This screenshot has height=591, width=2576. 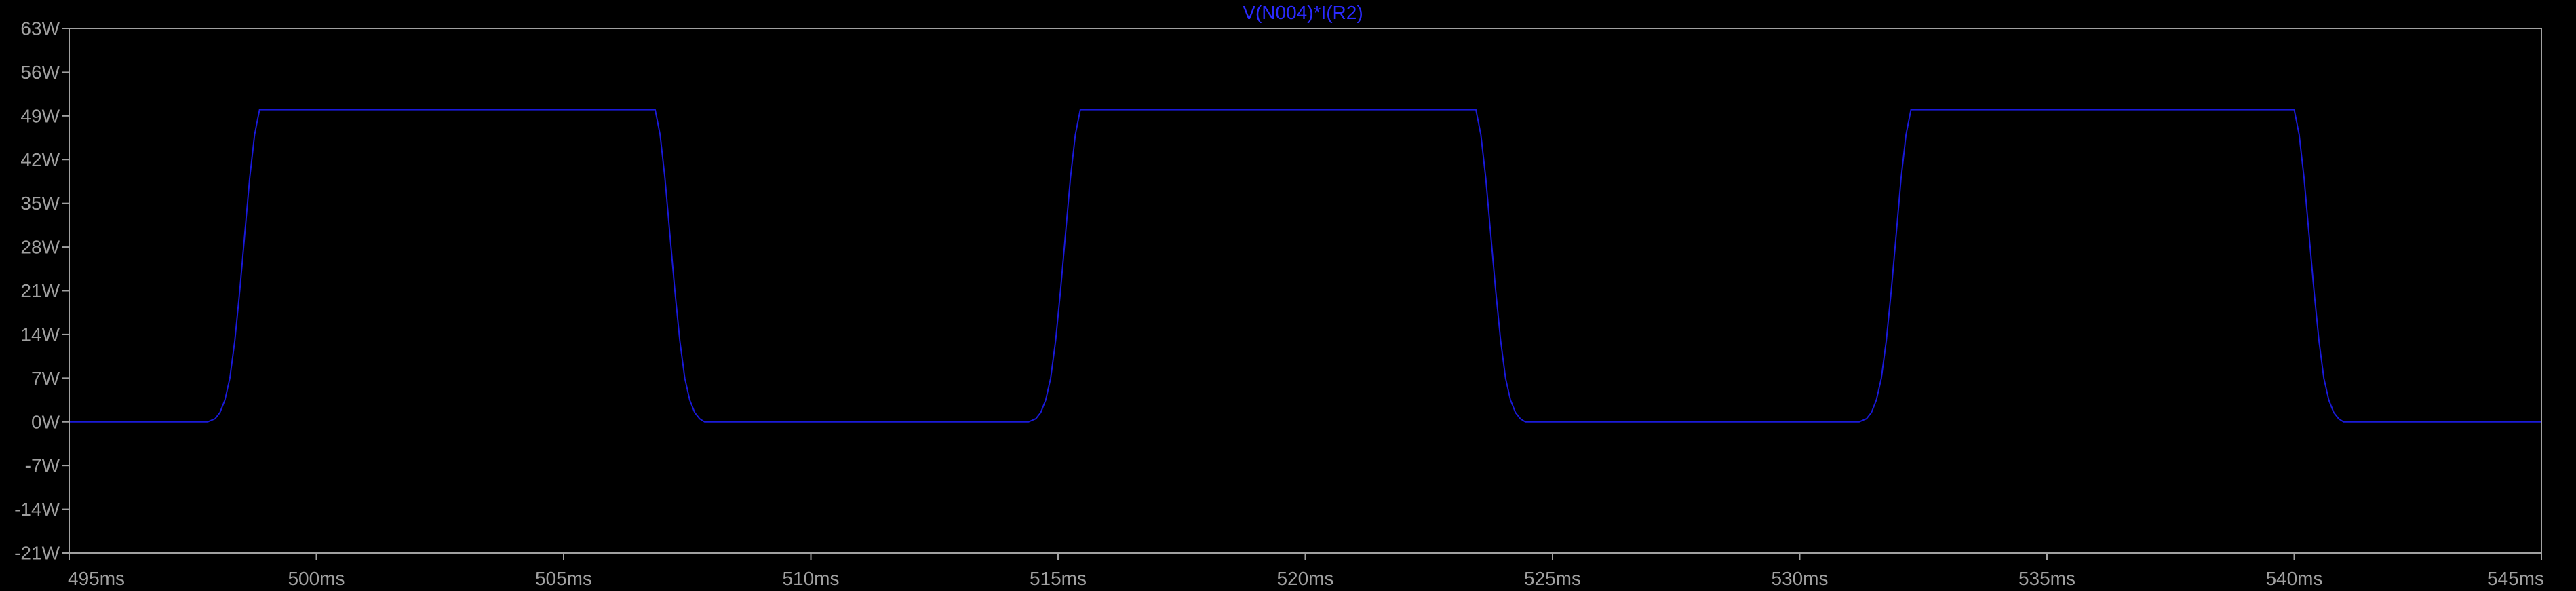 What do you see at coordinates (40, 115) in the screenshot?
I see `y-tick-label: 49W` at bounding box center [40, 115].